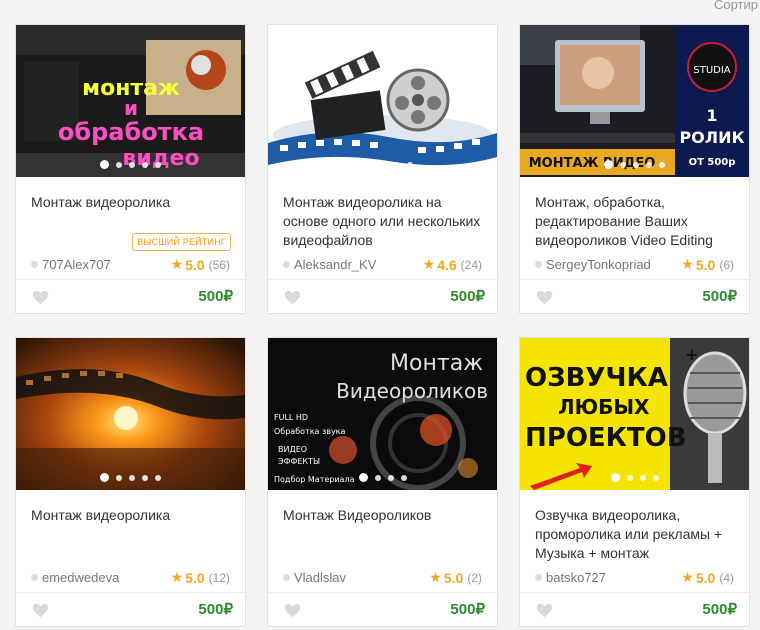 The width and height of the screenshot is (760, 630). I want to click on thumb-feature-2: Обработка звука, so click(310, 431).